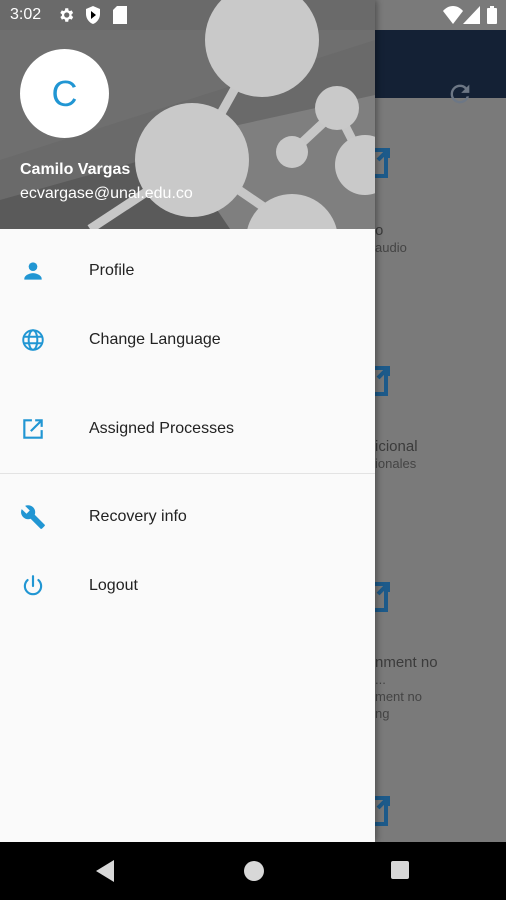 The height and width of the screenshot is (900, 506). Describe the element at coordinates (391, 238) in the screenshot. I see `list-item: o audio` at that location.